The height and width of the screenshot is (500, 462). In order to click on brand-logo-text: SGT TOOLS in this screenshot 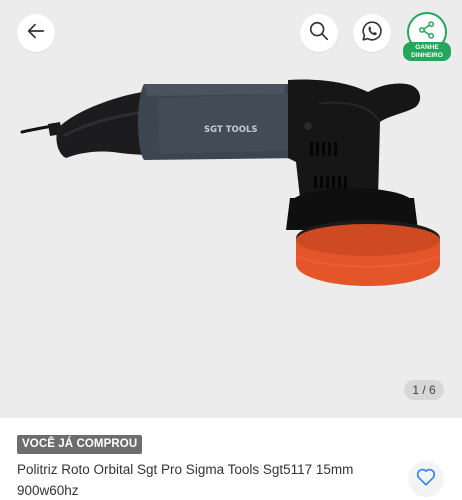, I will do `click(231, 130)`.